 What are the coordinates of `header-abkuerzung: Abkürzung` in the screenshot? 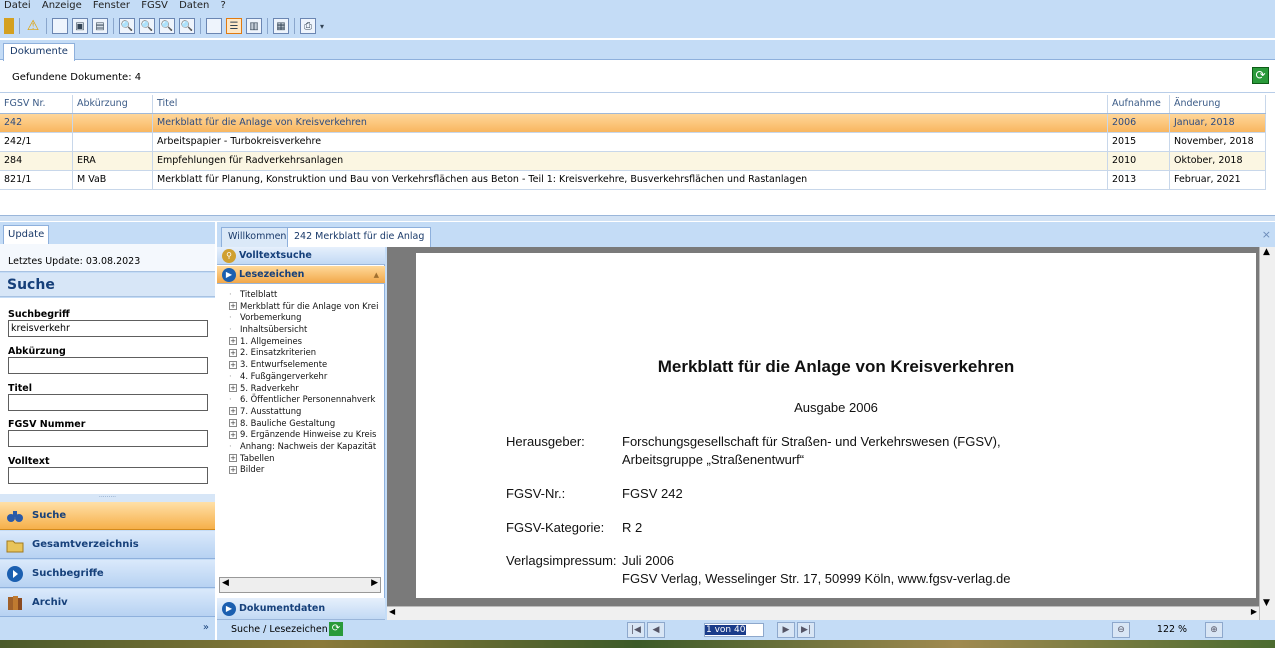 It's located at (113, 104).